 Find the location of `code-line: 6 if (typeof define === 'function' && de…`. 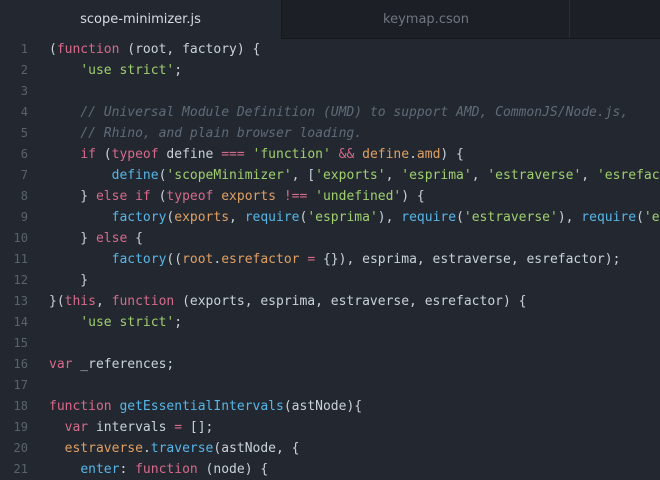

code-line: 6 if (typeof define === 'function' && de… is located at coordinates (330, 154).